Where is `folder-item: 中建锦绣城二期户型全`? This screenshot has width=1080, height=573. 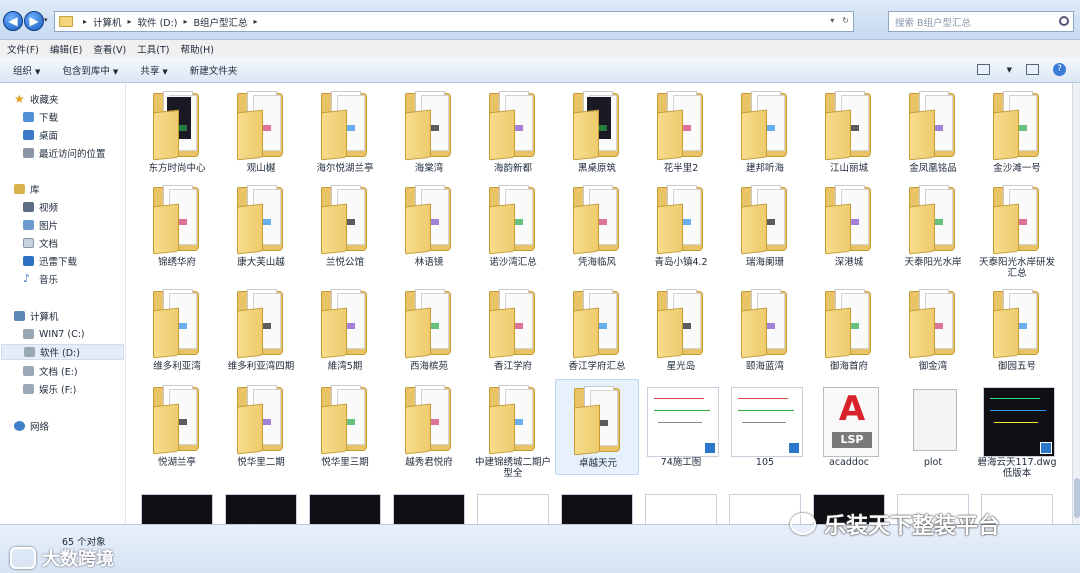 folder-item: 中建锦绣城二期户型全 is located at coordinates (513, 429).